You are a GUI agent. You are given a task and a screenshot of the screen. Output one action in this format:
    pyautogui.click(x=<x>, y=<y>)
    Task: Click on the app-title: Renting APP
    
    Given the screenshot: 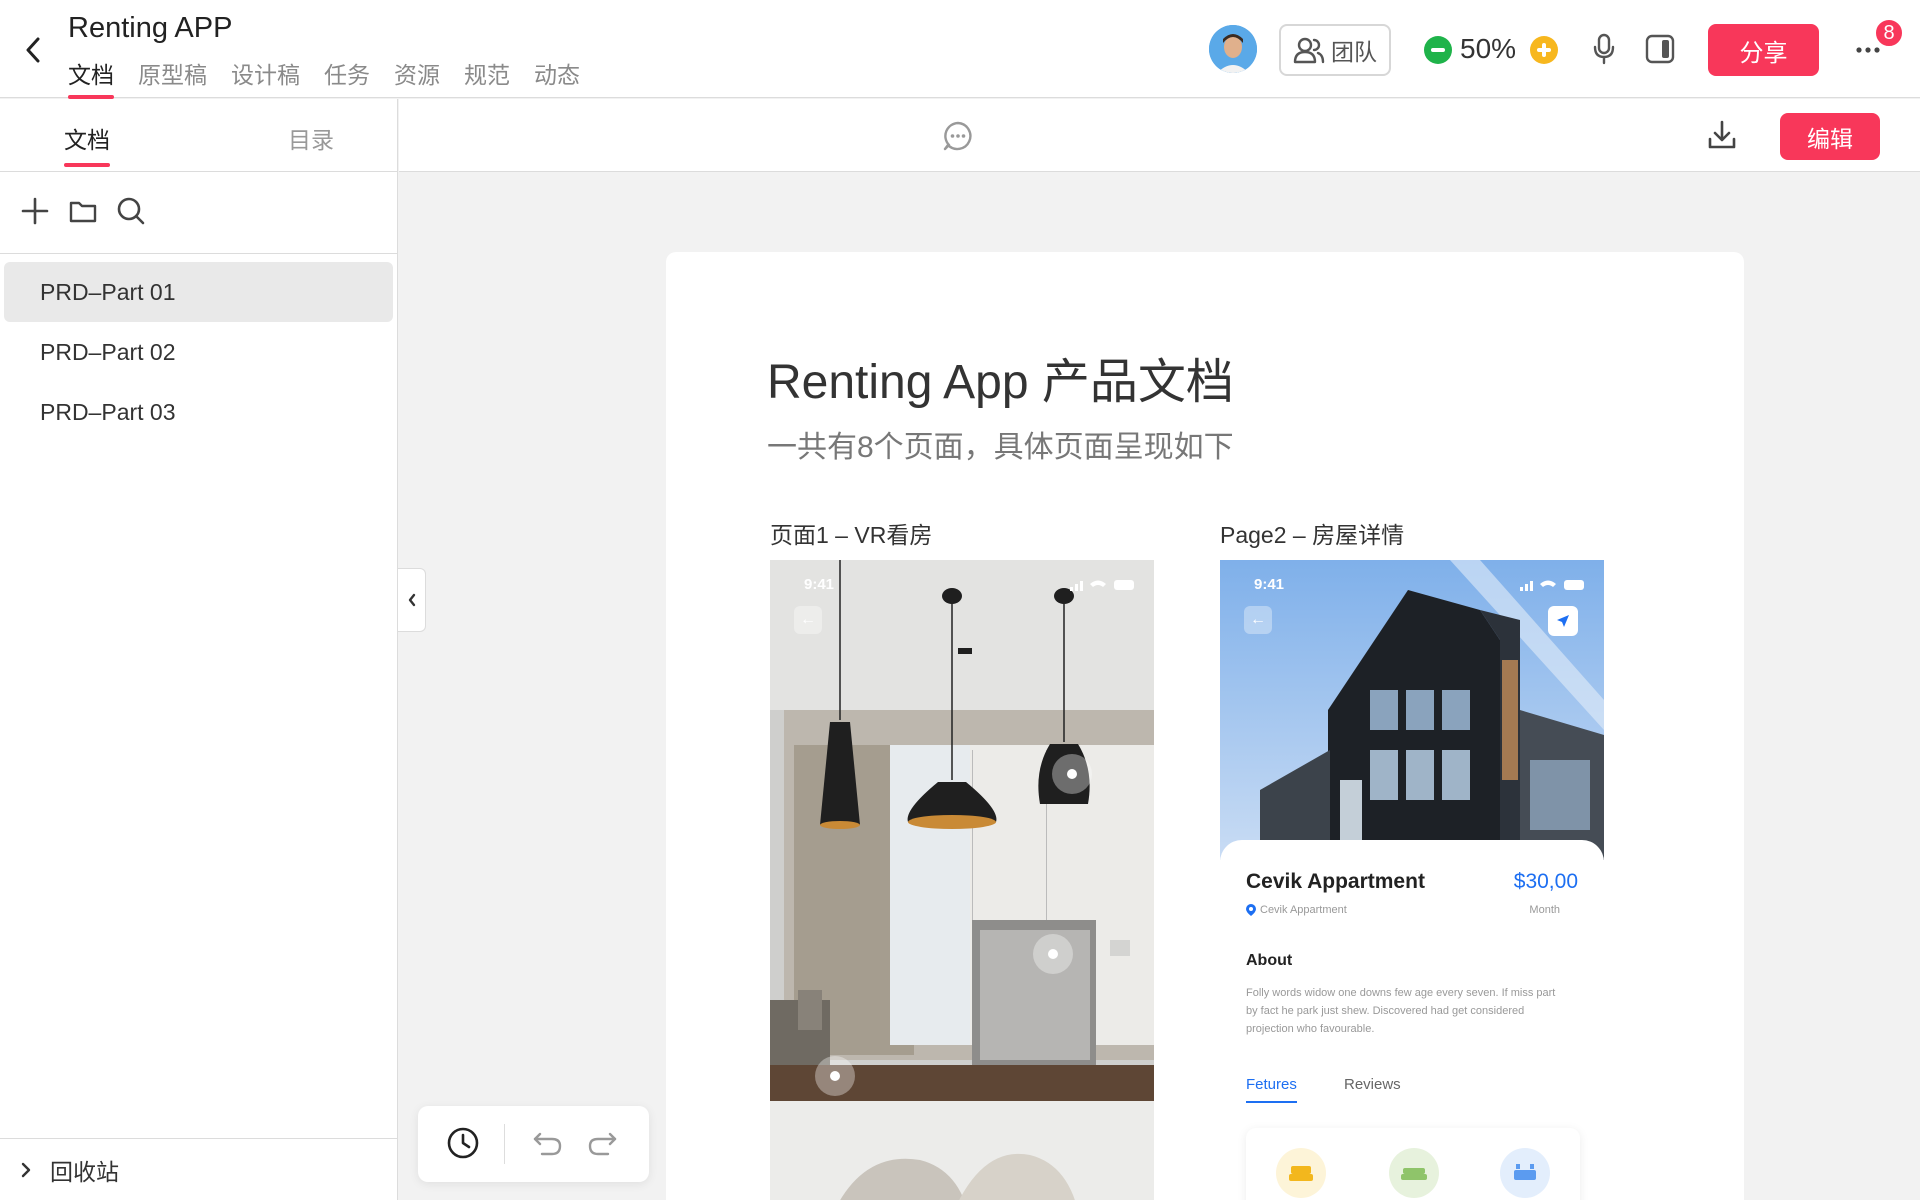 What is the action you would take?
    pyautogui.click(x=150, y=28)
    